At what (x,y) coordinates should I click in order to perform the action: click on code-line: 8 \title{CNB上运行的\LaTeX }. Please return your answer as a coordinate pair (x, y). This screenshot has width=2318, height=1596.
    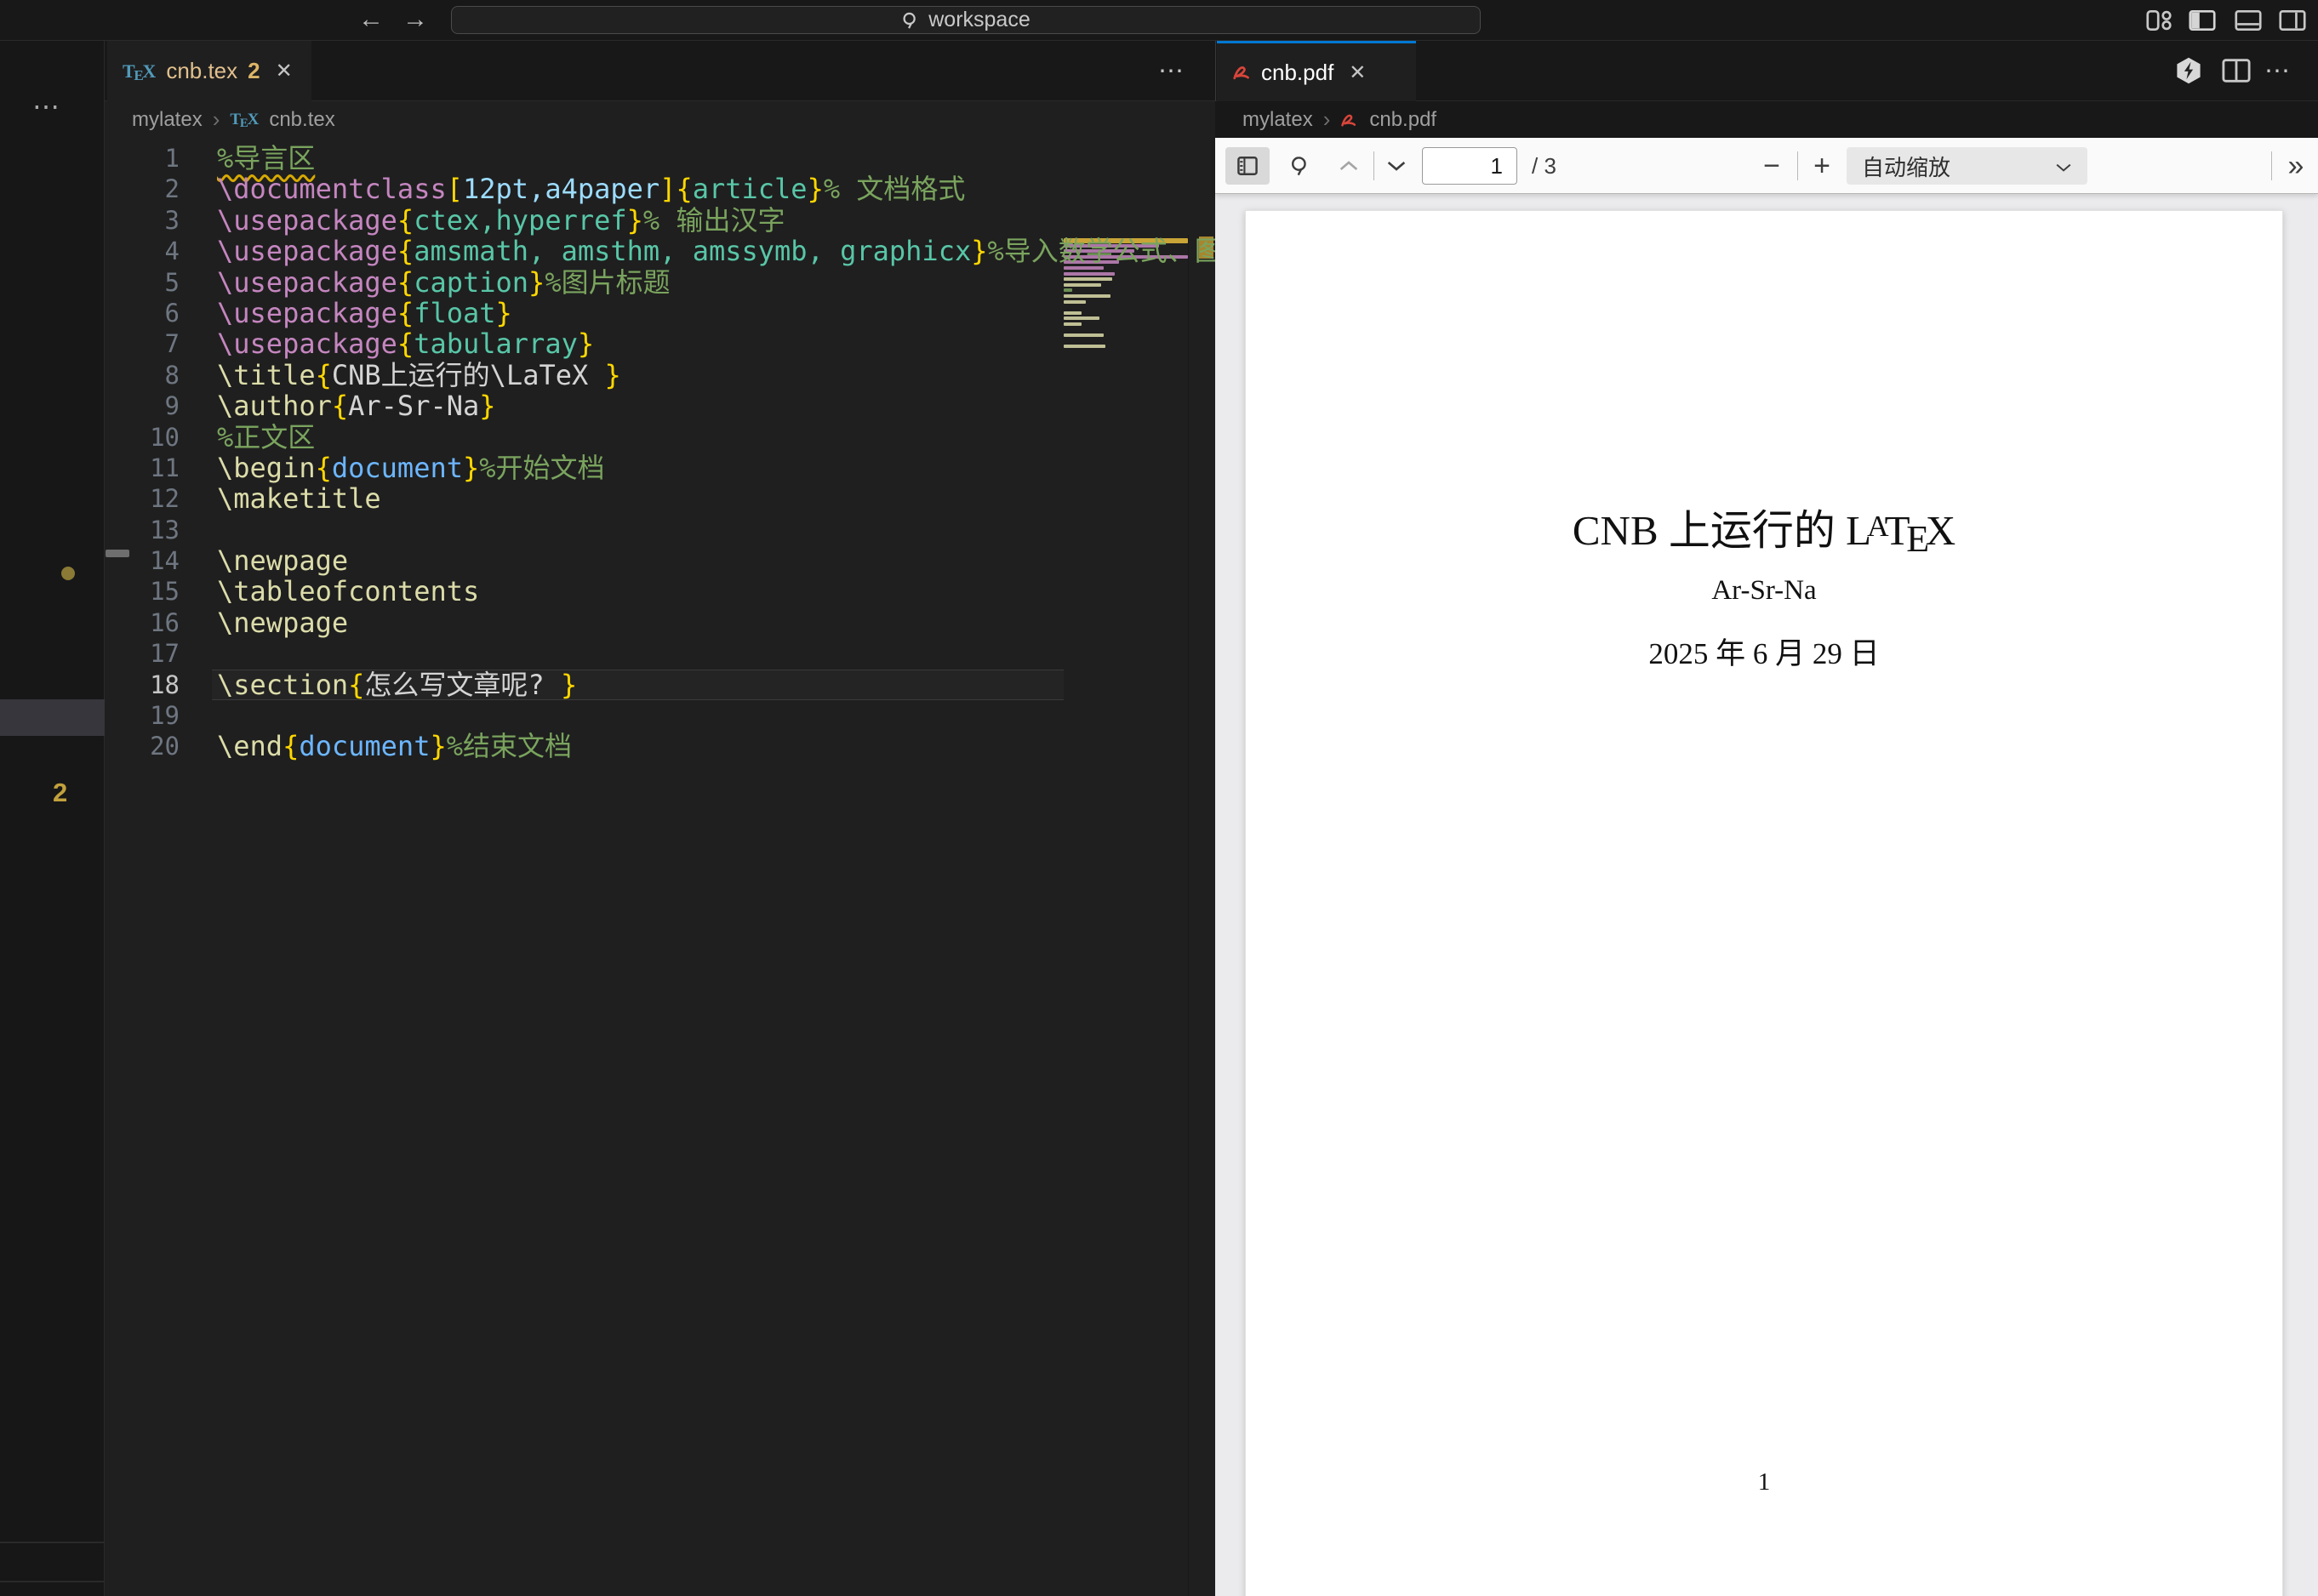
    Looking at the image, I should click on (584, 375).